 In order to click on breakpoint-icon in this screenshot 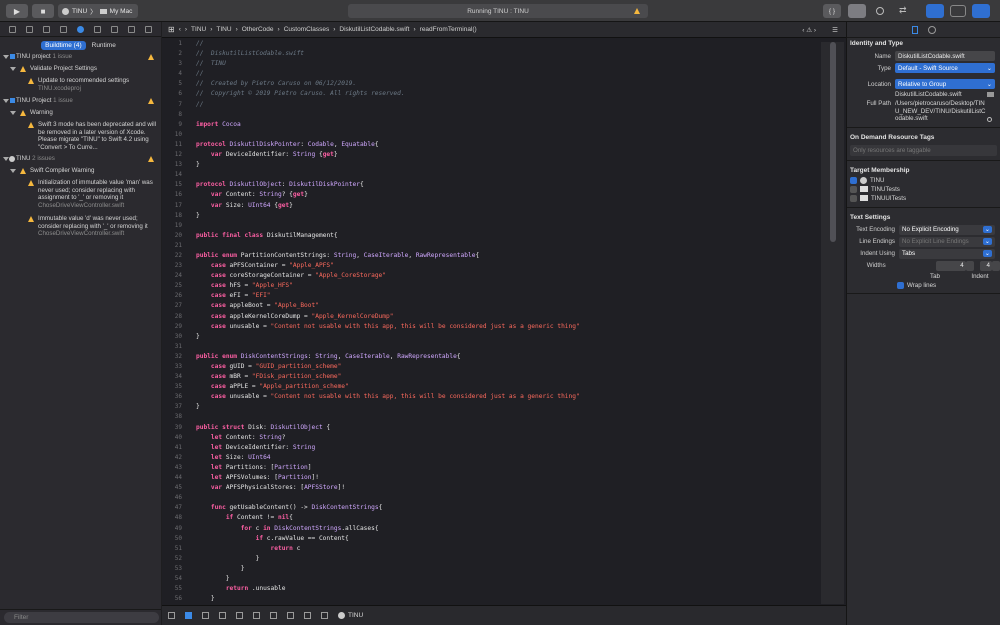, I will do `click(131, 29)`.